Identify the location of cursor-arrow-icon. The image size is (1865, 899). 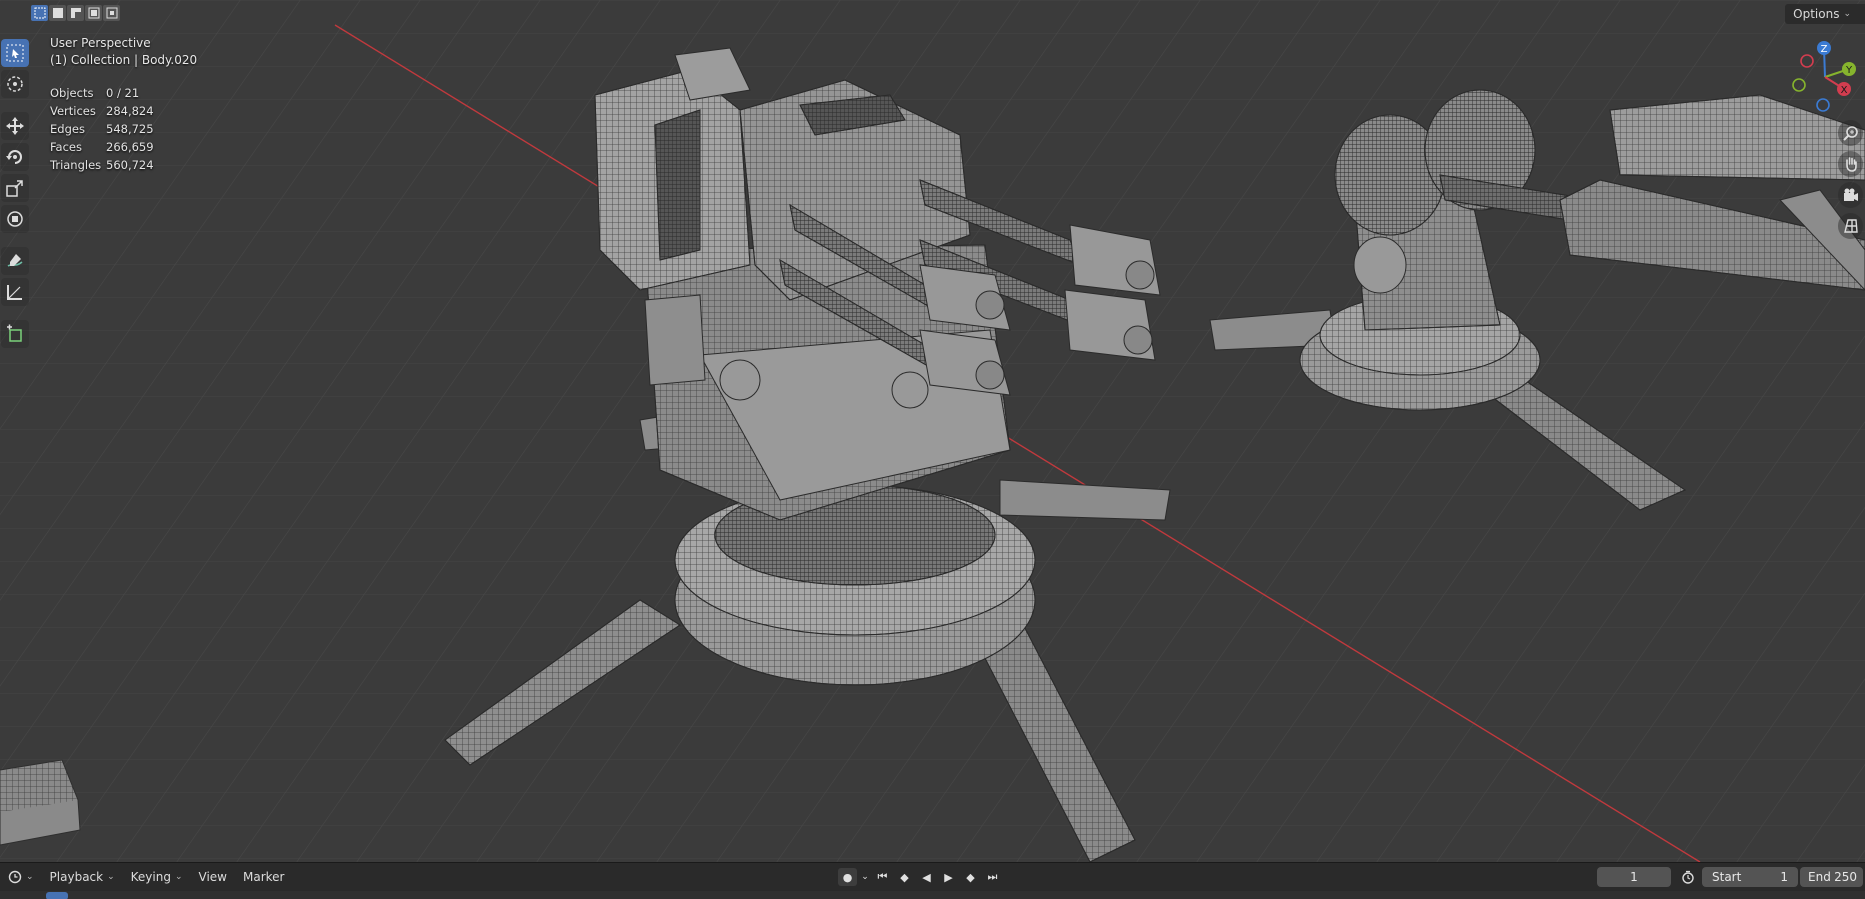
(15, 53).